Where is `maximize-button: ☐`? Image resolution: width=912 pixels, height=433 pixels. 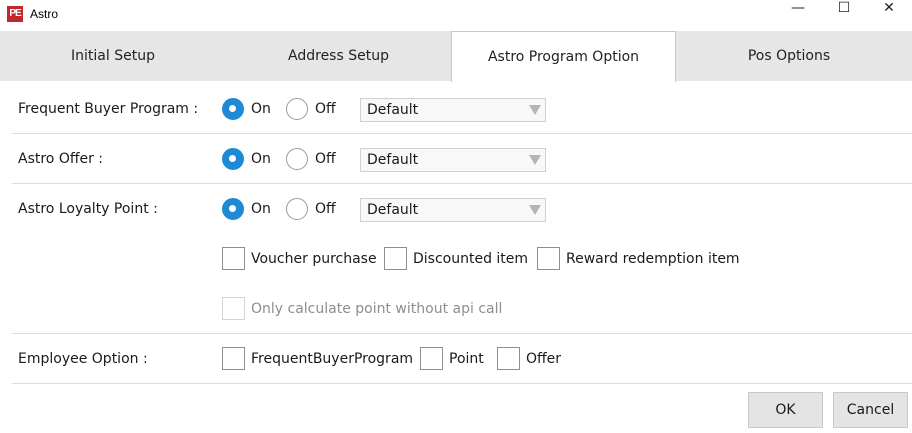 maximize-button: ☐ is located at coordinates (844, 15).